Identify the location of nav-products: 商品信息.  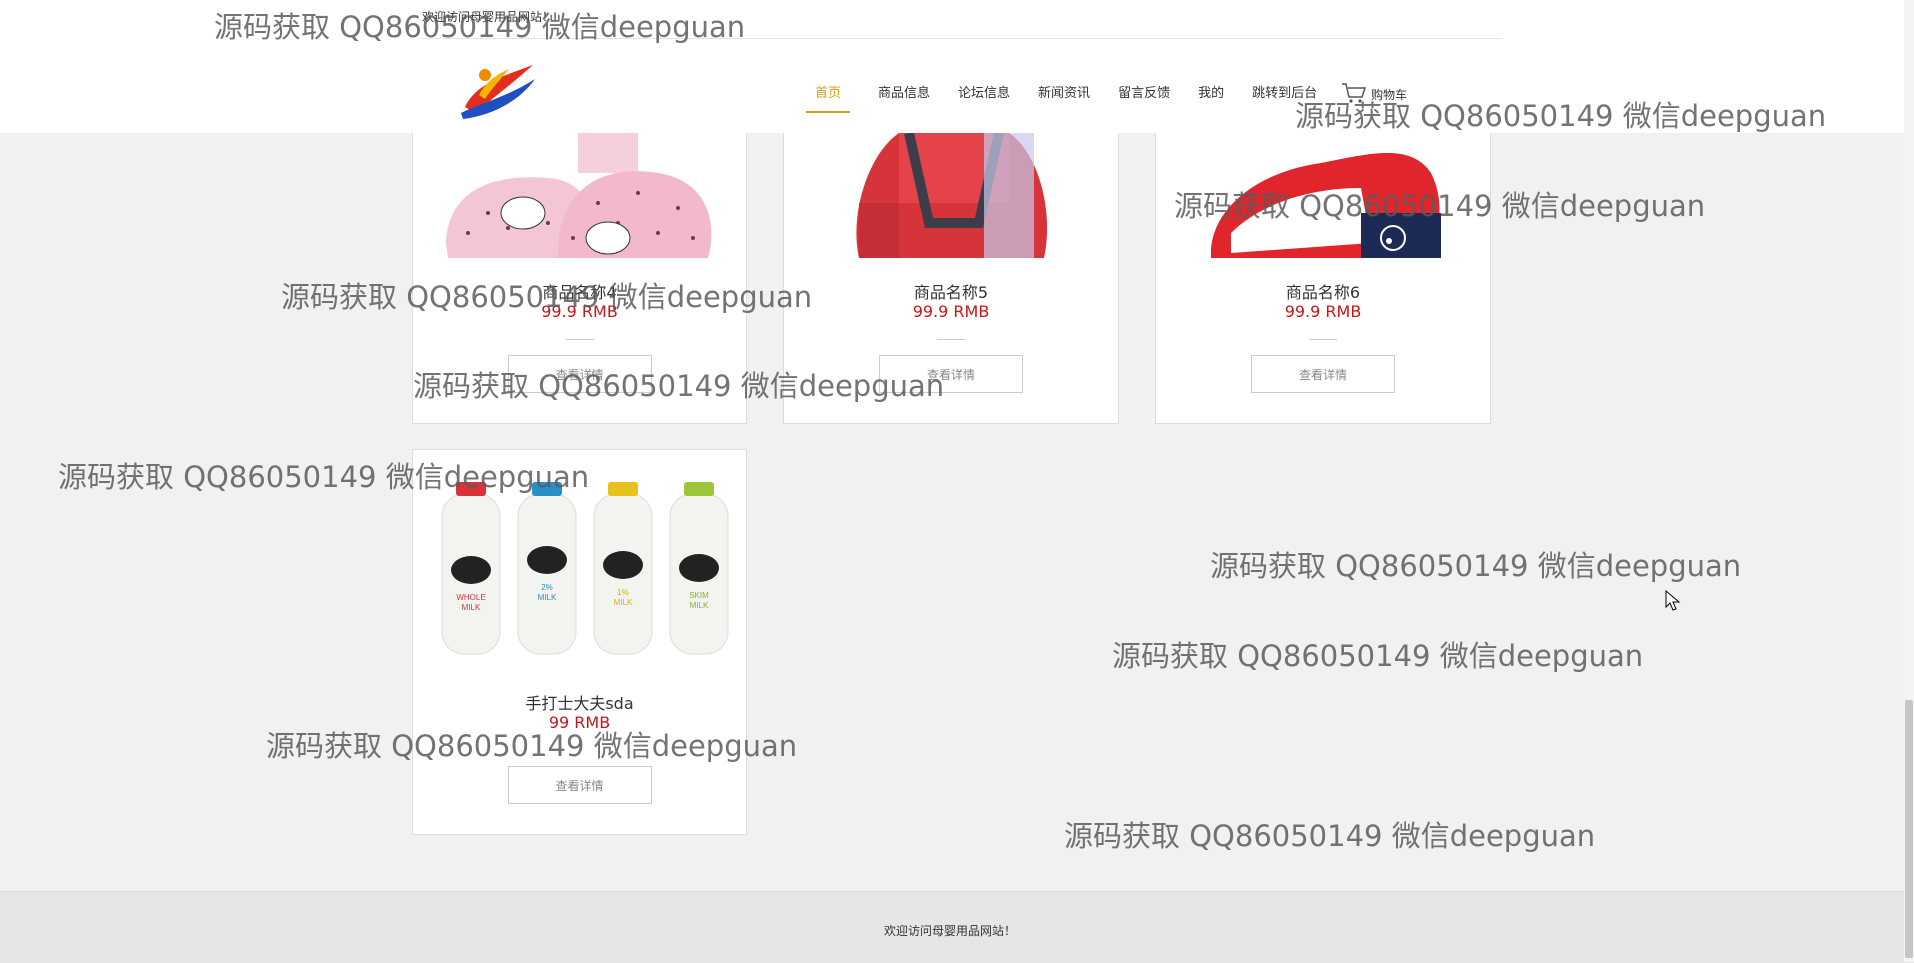
(904, 96).